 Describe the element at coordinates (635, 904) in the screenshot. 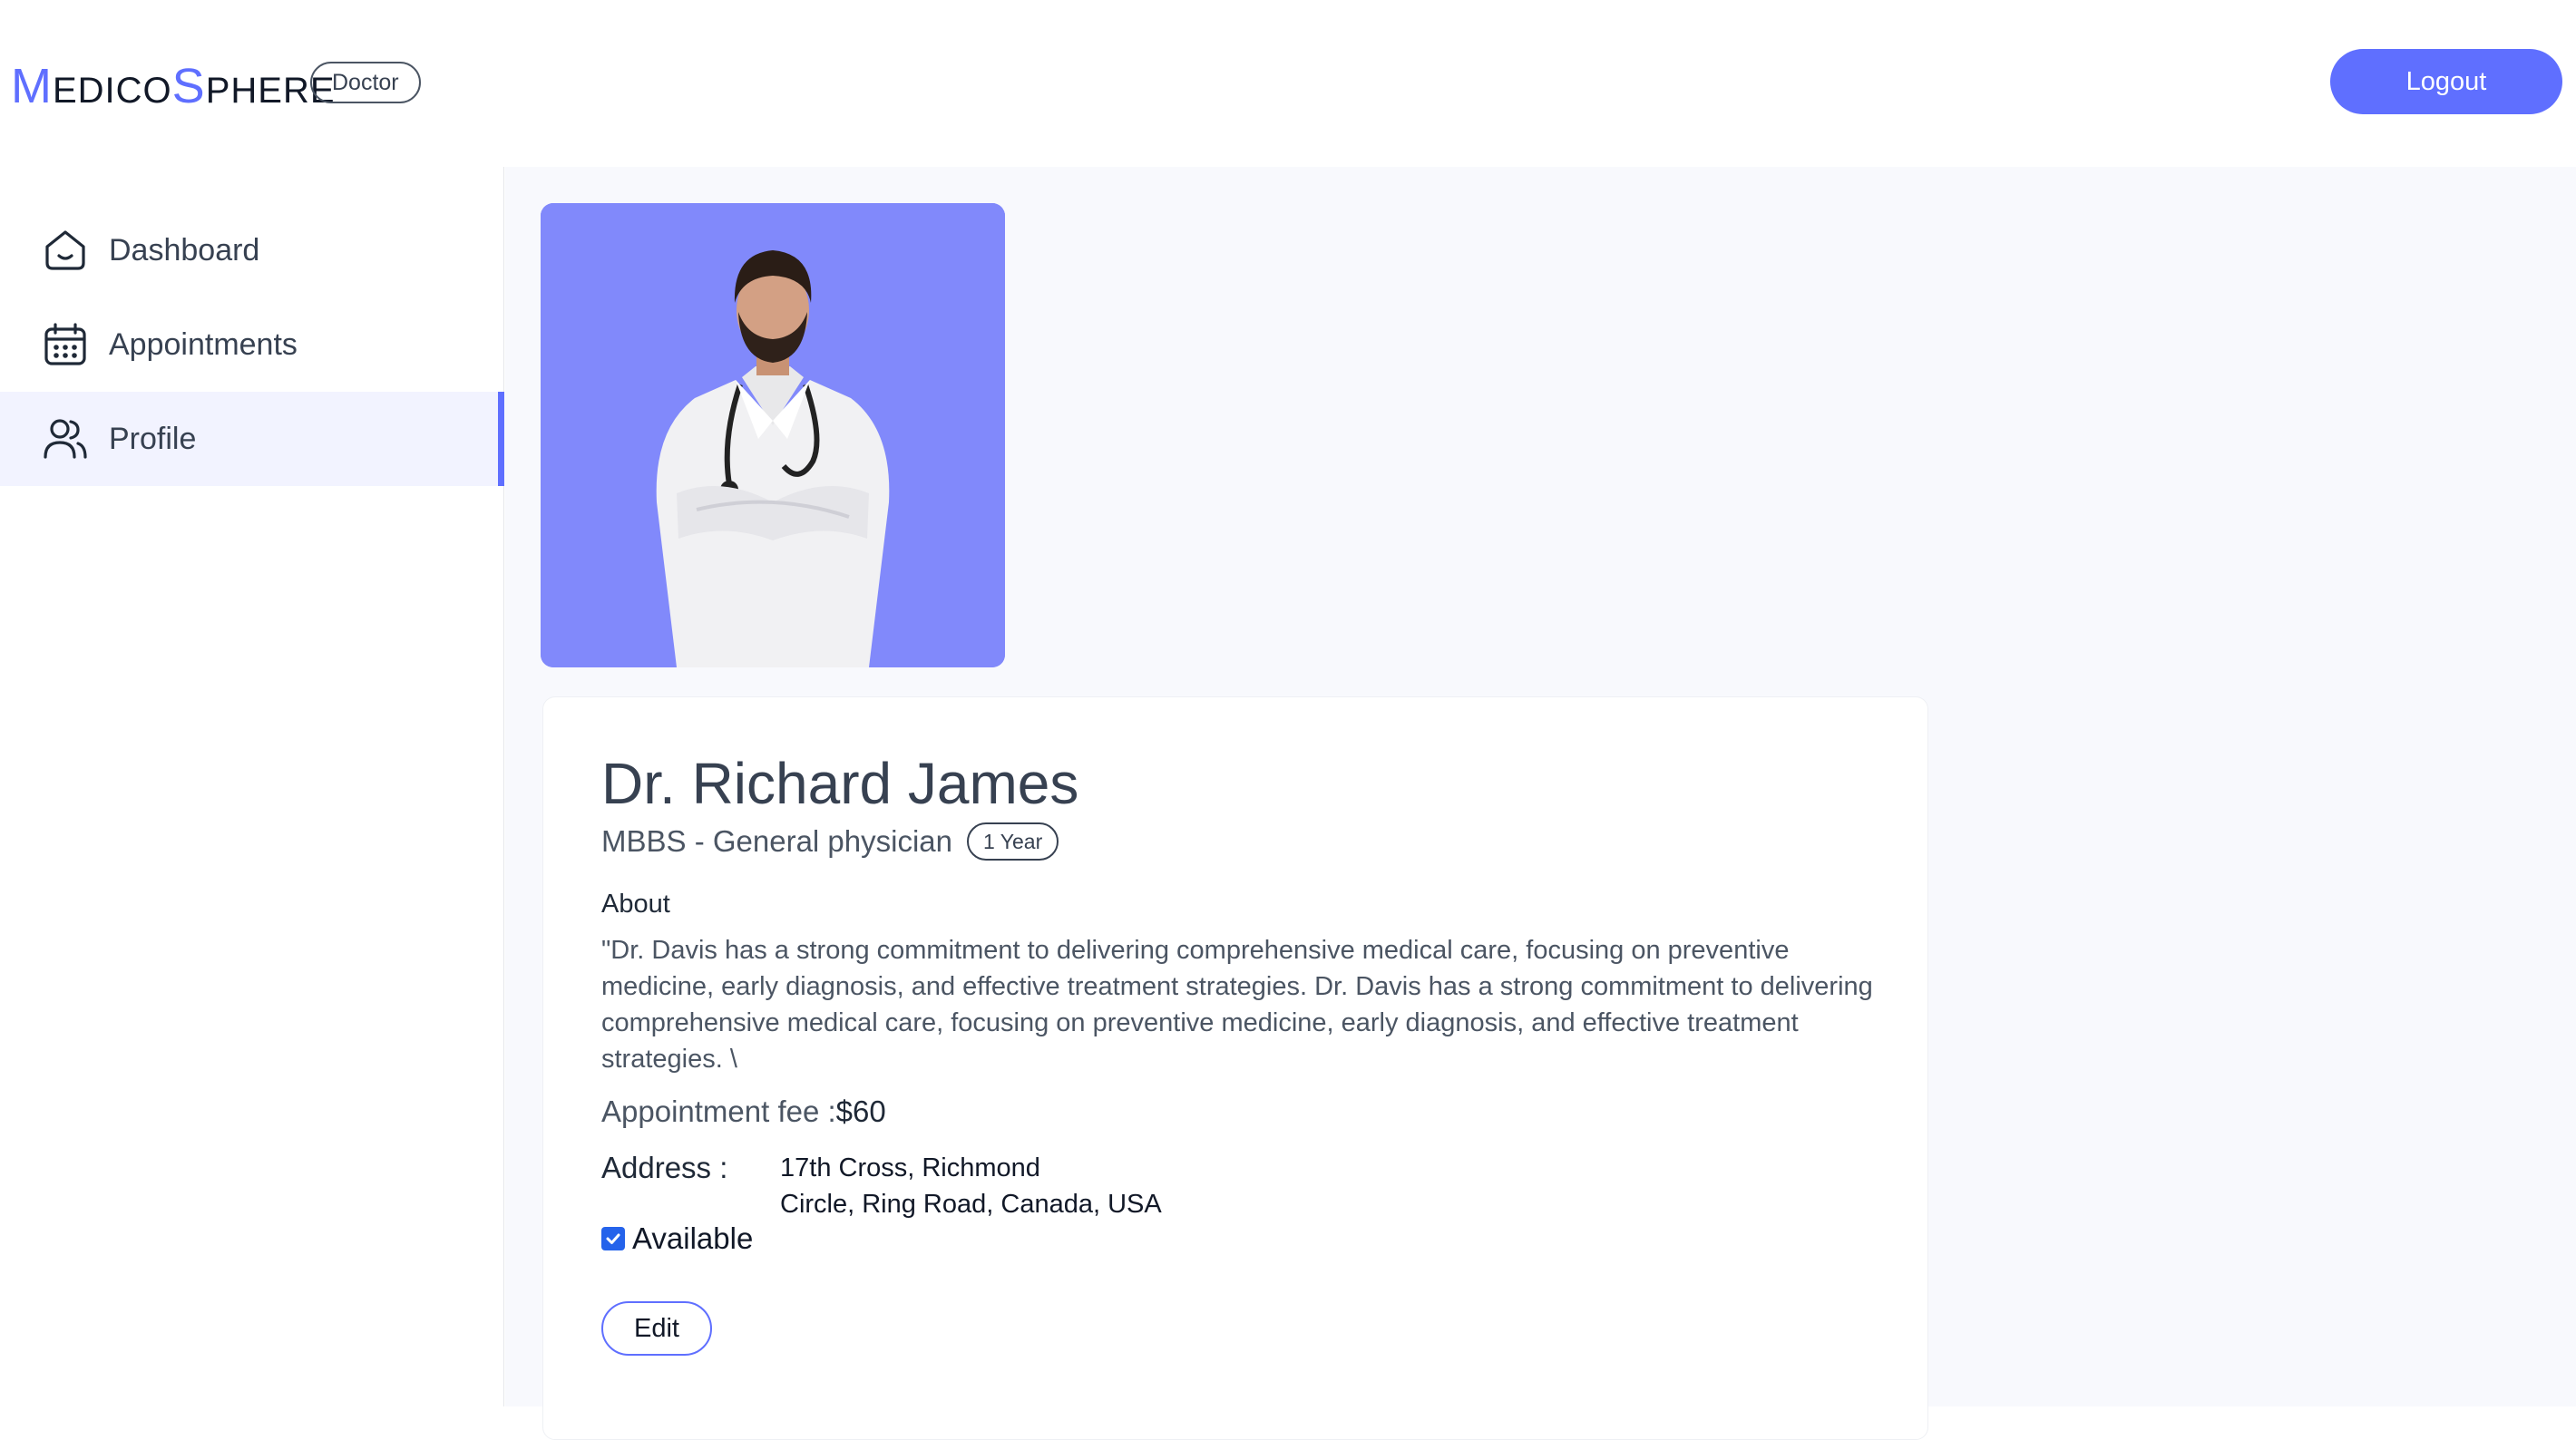

I see `about-heading: About` at that location.